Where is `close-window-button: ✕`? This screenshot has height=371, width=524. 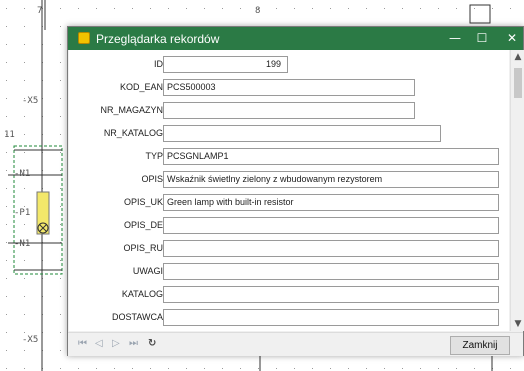 close-window-button: ✕ is located at coordinates (509, 38).